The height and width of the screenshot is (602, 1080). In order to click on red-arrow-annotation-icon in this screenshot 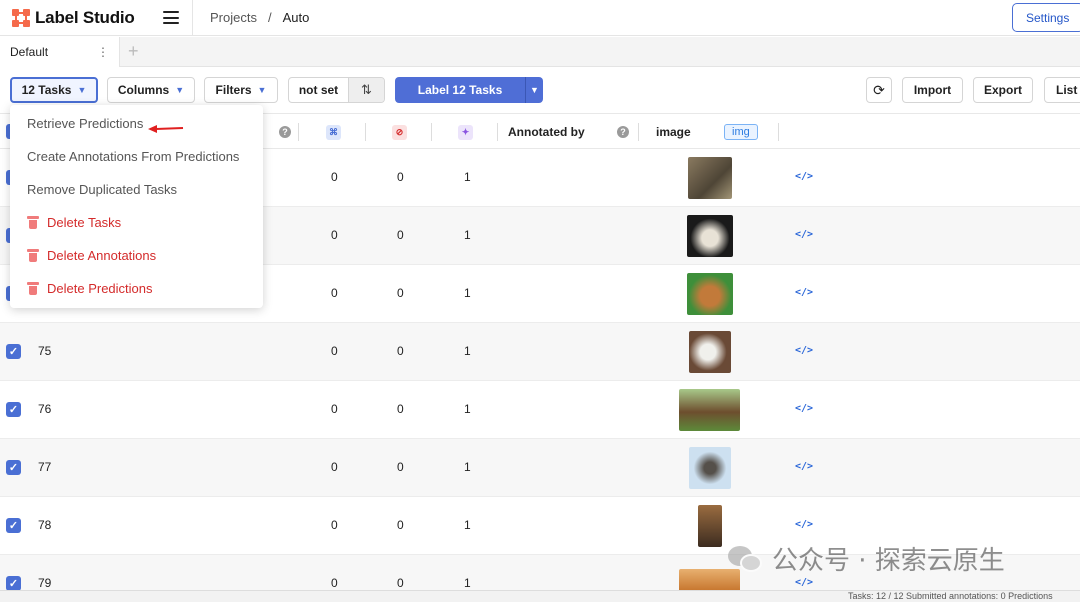, I will do `click(166, 129)`.